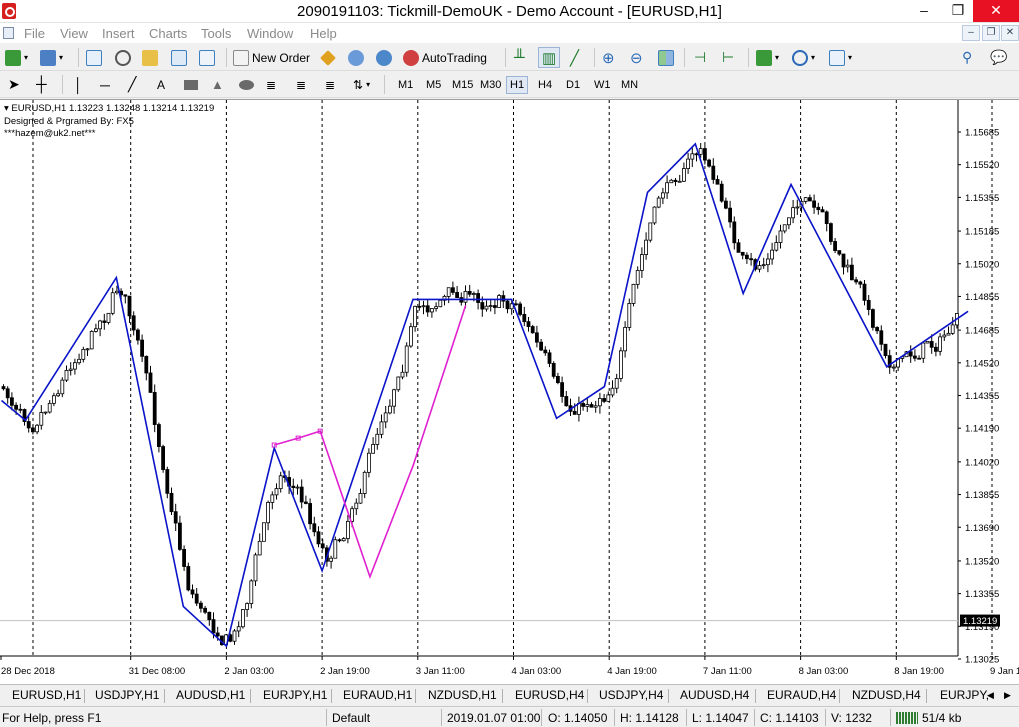 This screenshot has width=1019, height=727. What do you see at coordinates (46, 695) in the screenshot?
I see `tab-eurusd-h1: EURUSD,H1` at bounding box center [46, 695].